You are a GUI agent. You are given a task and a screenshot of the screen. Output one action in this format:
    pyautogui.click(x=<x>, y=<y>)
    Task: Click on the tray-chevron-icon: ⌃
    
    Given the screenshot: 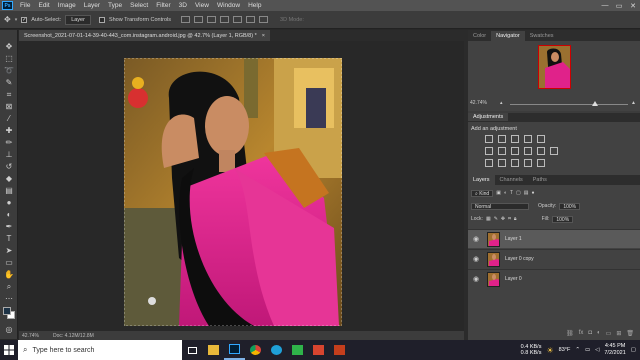 What is the action you would take?
    pyautogui.click(x=577, y=350)
    